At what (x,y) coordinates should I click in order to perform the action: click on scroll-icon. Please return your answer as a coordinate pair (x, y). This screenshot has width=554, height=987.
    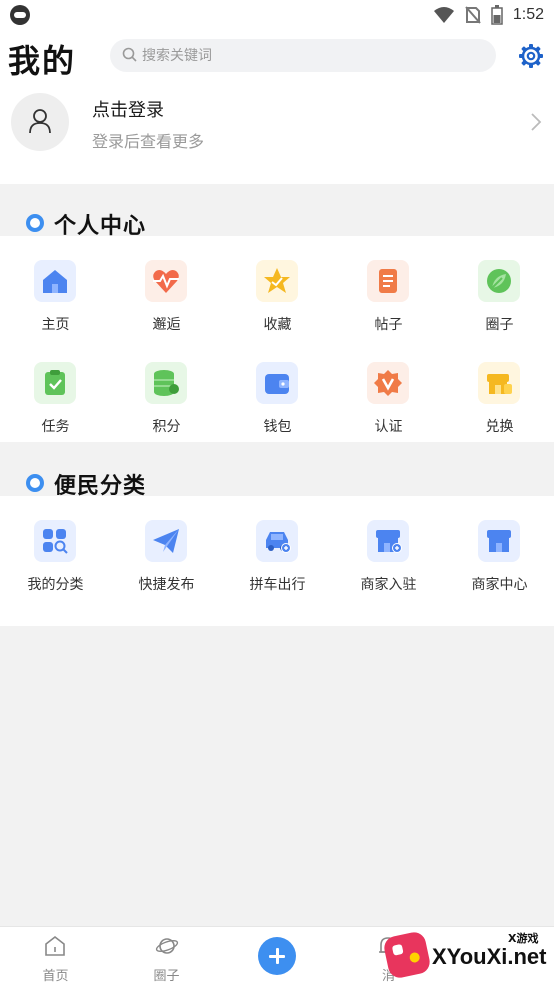
    Looking at the image, I should click on (388, 281).